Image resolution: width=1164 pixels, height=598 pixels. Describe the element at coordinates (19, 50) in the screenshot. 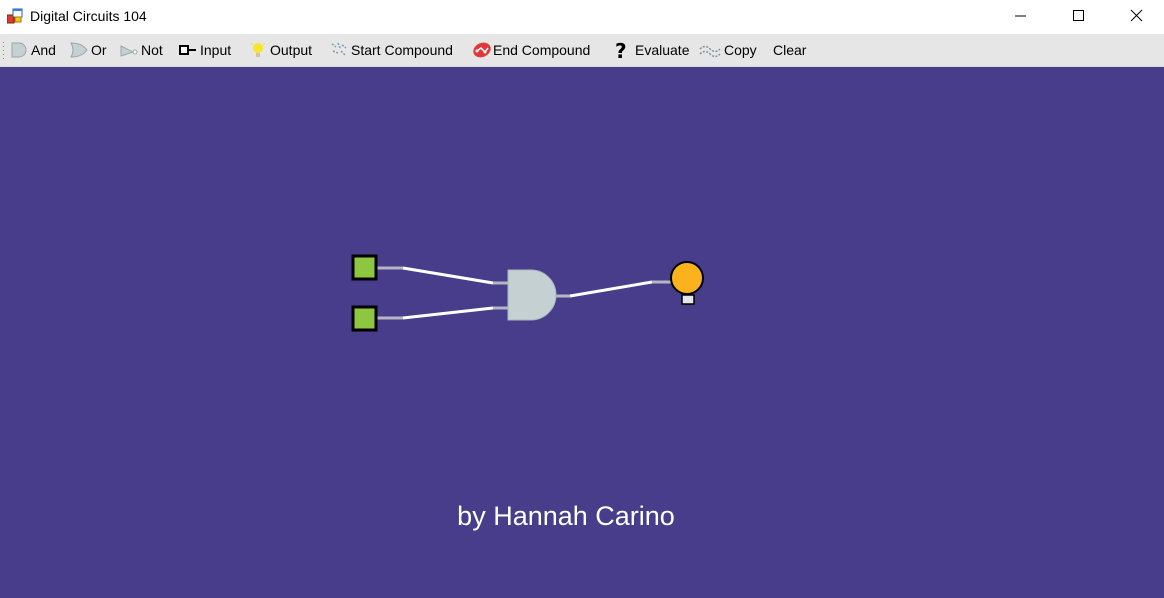

I see `and-gate-icon` at that location.